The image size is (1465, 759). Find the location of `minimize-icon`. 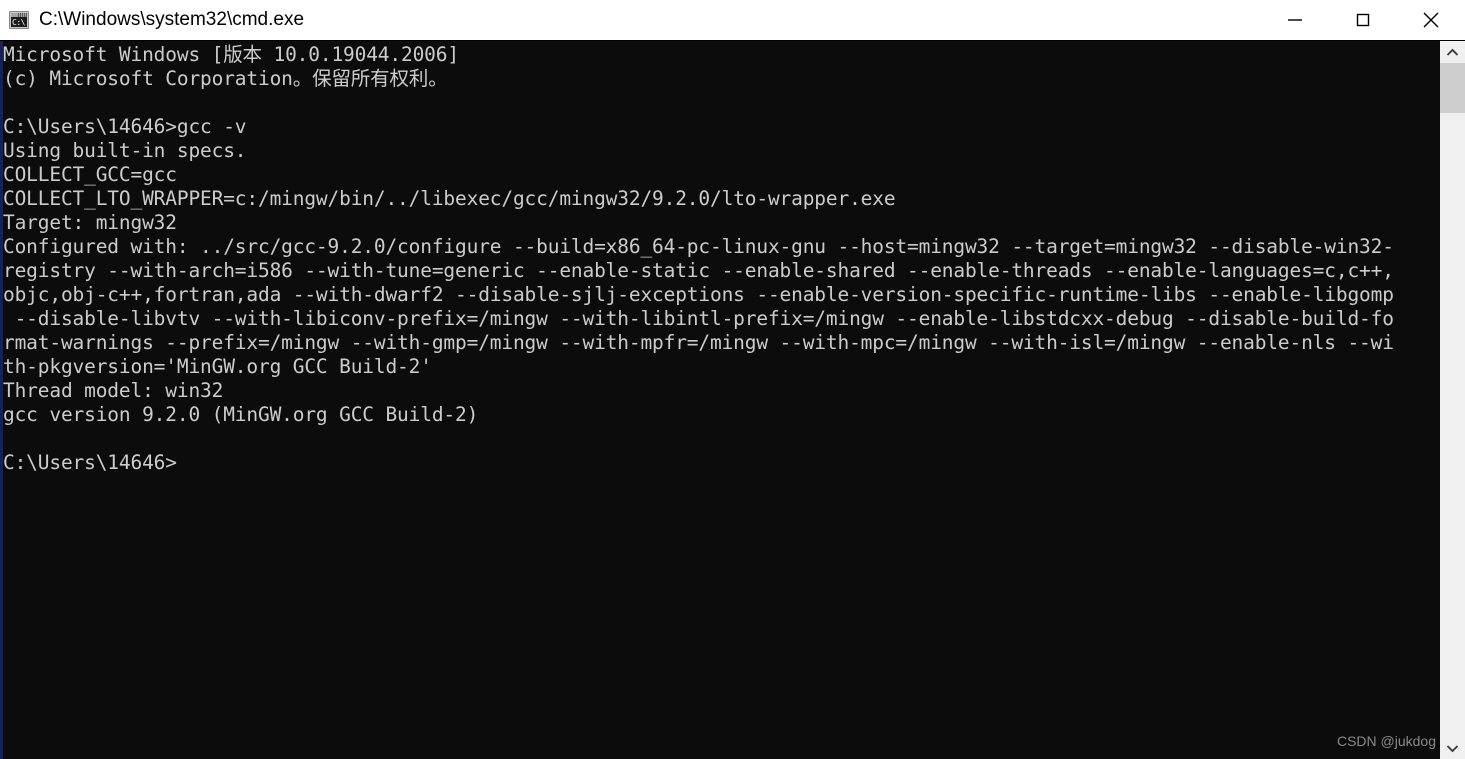

minimize-icon is located at coordinates (1295, 20).